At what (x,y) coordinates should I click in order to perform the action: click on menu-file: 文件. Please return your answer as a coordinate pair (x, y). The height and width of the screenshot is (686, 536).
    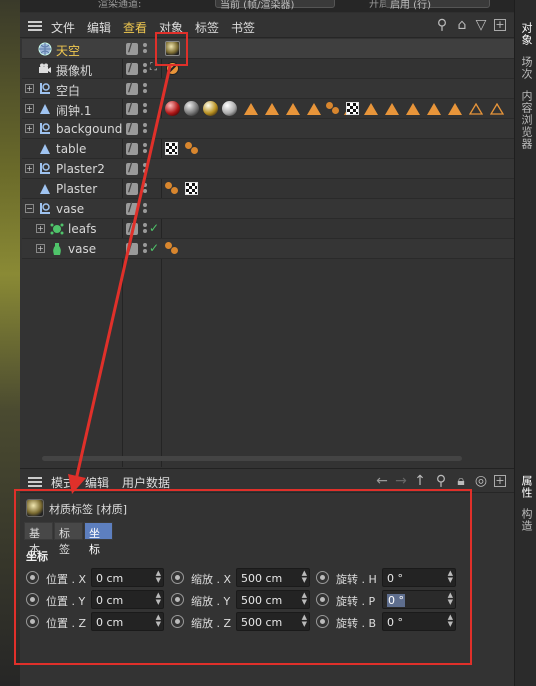
    Looking at the image, I should click on (63, 27).